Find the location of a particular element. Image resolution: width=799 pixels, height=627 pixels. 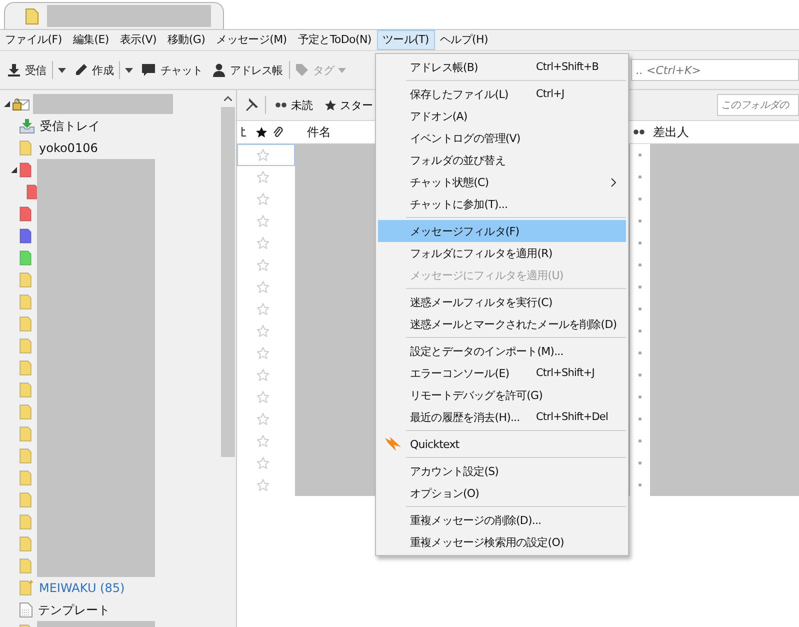

menu-item: 予定とToDo(N) is located at coordinates (335, 40).